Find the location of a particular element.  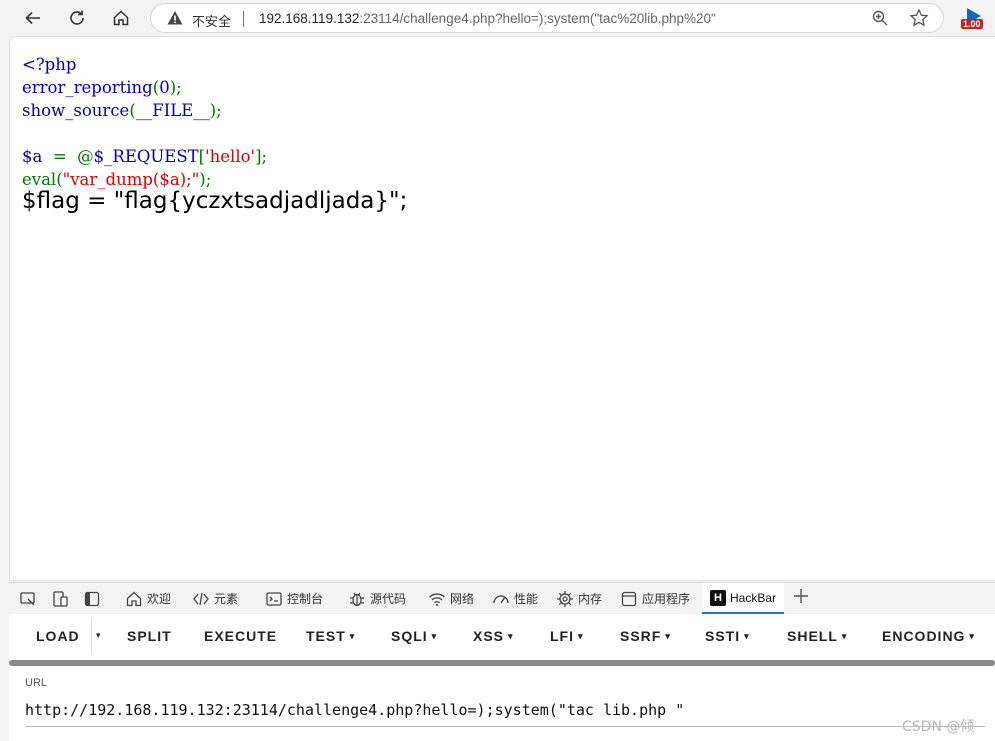

code-operator: = @ is located at coordinates (68, 156).